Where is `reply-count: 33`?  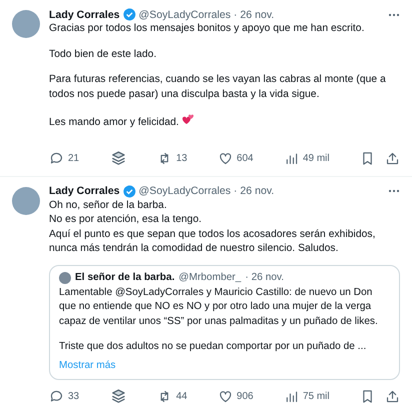 reply-count: 33 is located at coordinates (74, 396).